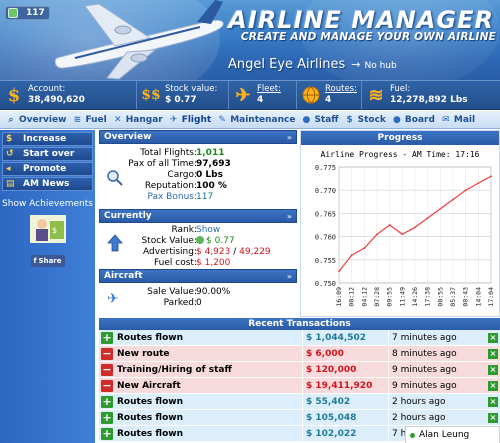  What do you see at coordinates (299, 324) in the screenshot?
I see `transactions-header: Recent Transactions` at bounding box center [299, 324].